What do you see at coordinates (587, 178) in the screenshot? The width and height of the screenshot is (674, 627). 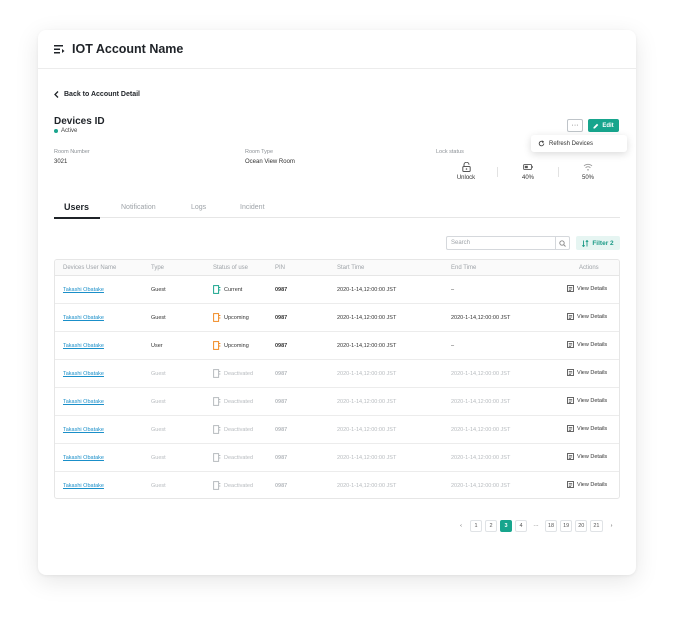 I see `signal-value: 50%` at bounding box center [587, 178].